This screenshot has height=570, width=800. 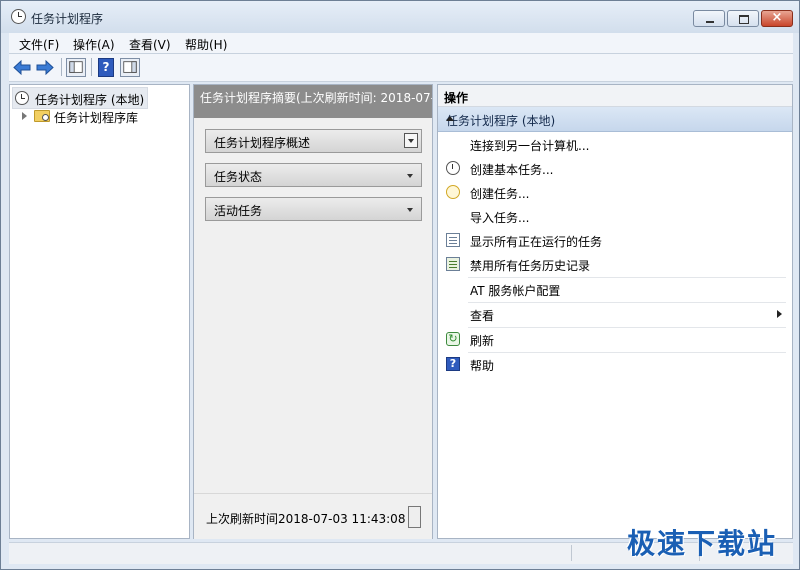 I want to click on window-title: 任务计划程序, so click(x=67, y=19).